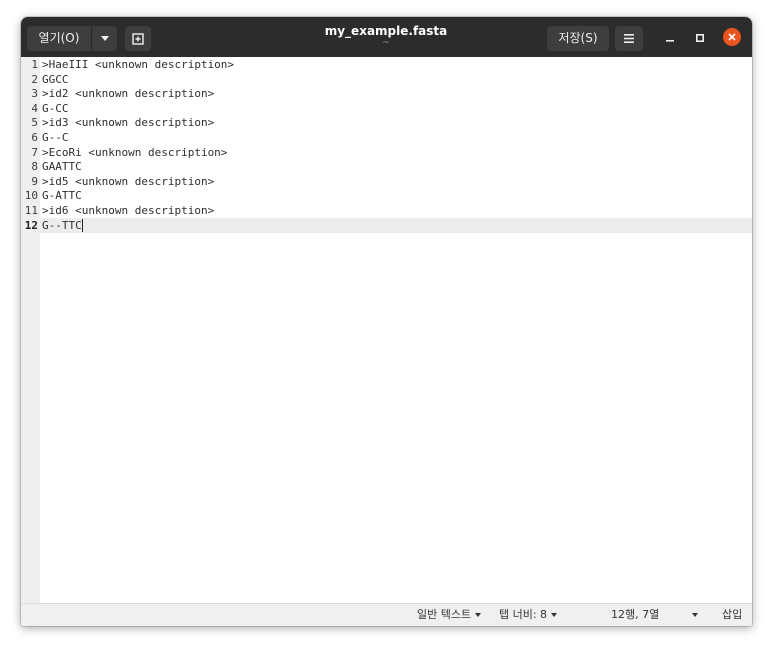 This screenshot has height=649, width=773. Describe the element at coordinates (127, 109) in the screenshot. I see `text-line: 4 G-CC` at that location.